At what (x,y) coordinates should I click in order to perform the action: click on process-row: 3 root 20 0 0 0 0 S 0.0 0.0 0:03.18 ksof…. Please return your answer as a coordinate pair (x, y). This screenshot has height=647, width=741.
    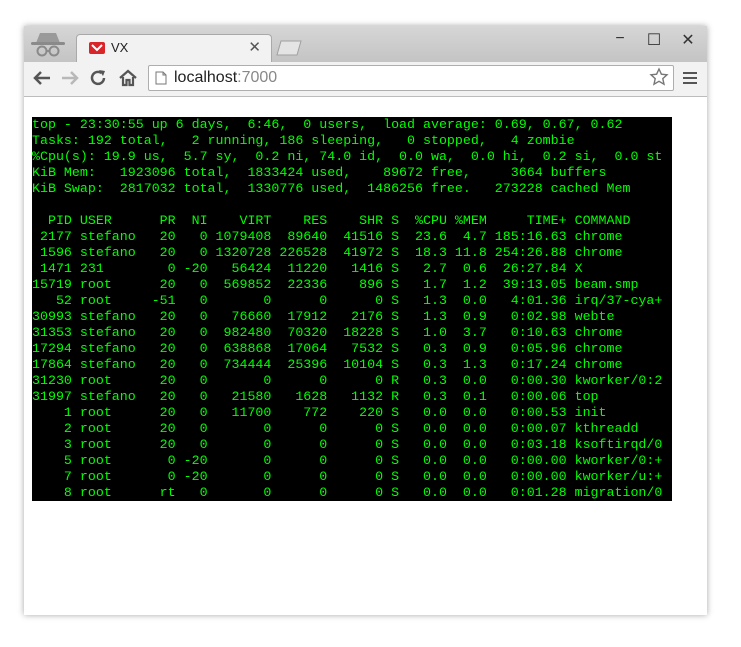
    Looking at the image, I should click on (347, 444).